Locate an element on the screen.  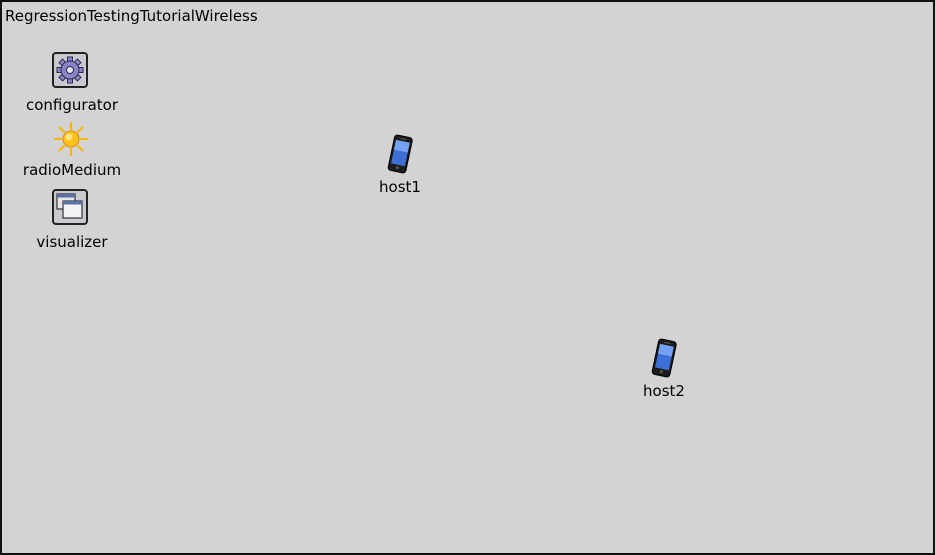
host1-label: host1 is located at coordinates (400, 187).